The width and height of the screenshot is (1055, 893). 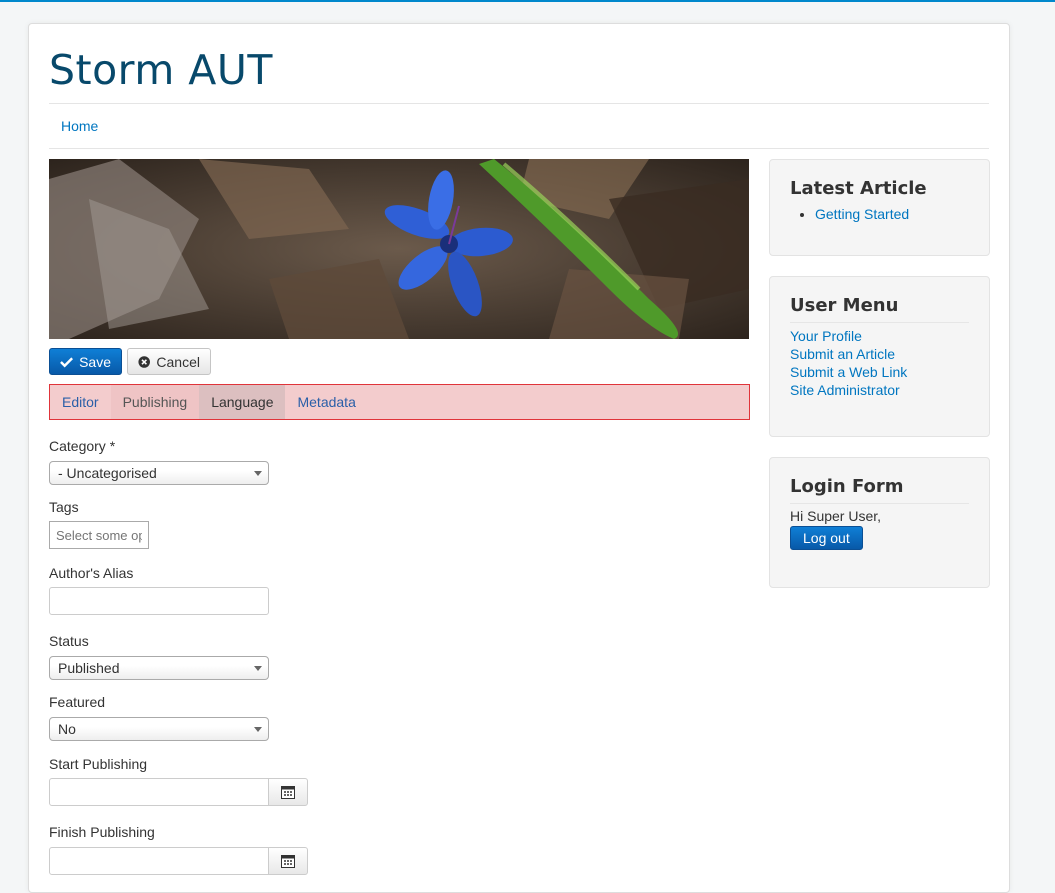 What do you see at coordinates (79, 126) in the screenshot?
I see `nav-home-link: Home` at bounding box center [79, 126].